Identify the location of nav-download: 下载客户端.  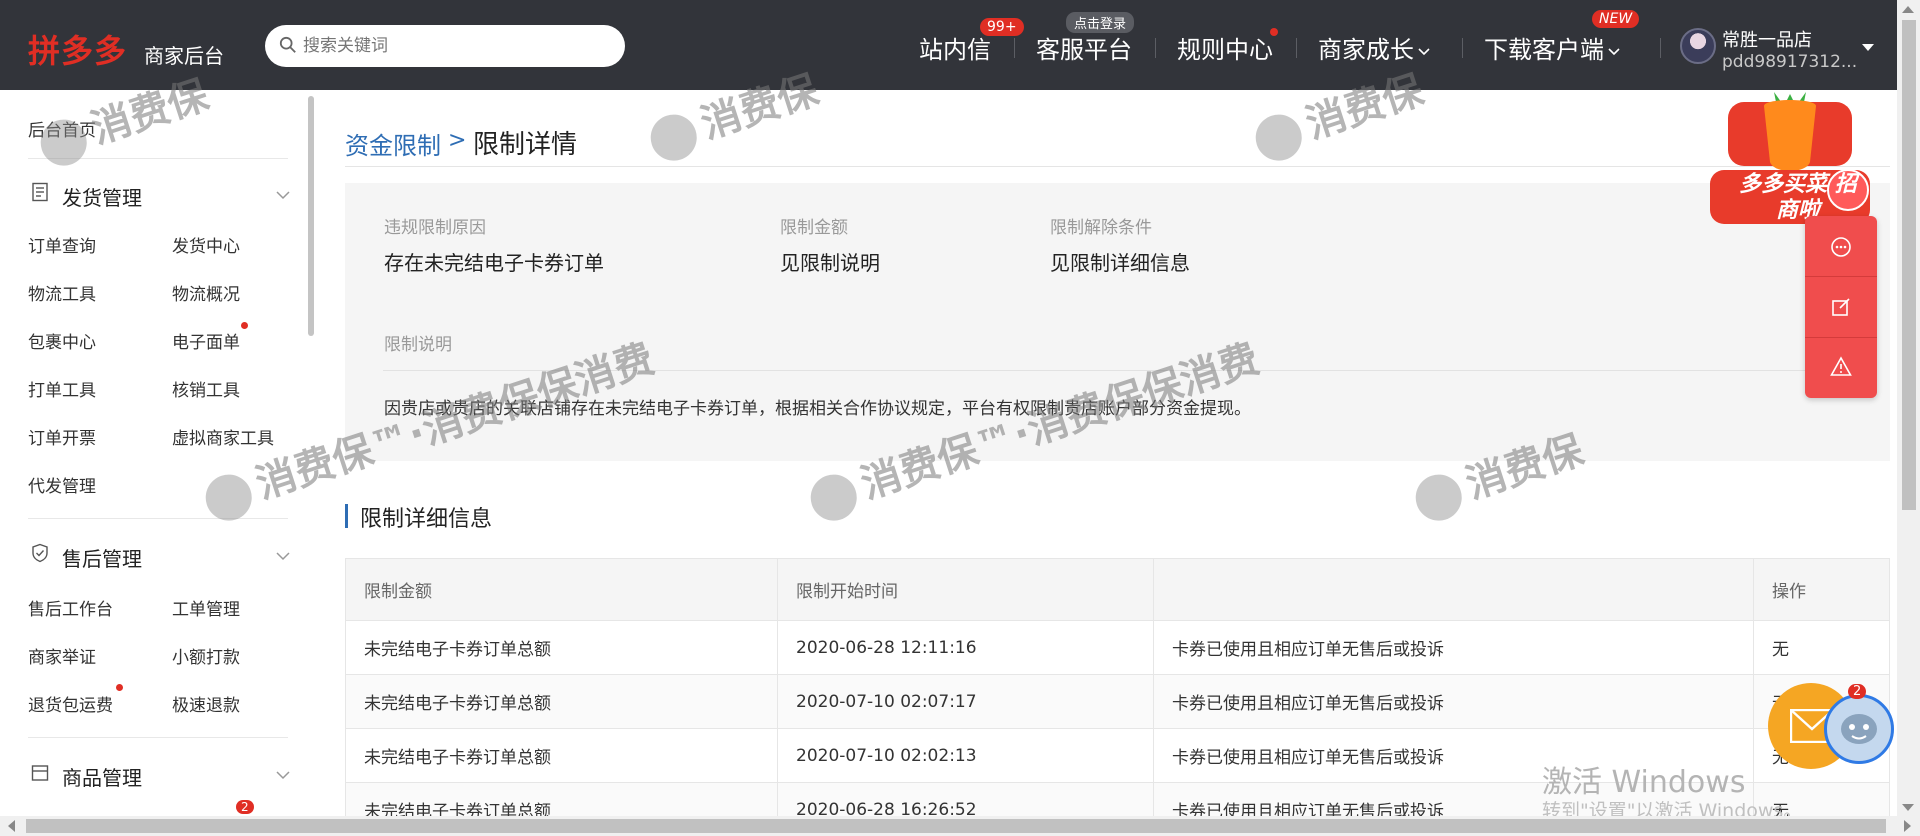
(1552, 47).